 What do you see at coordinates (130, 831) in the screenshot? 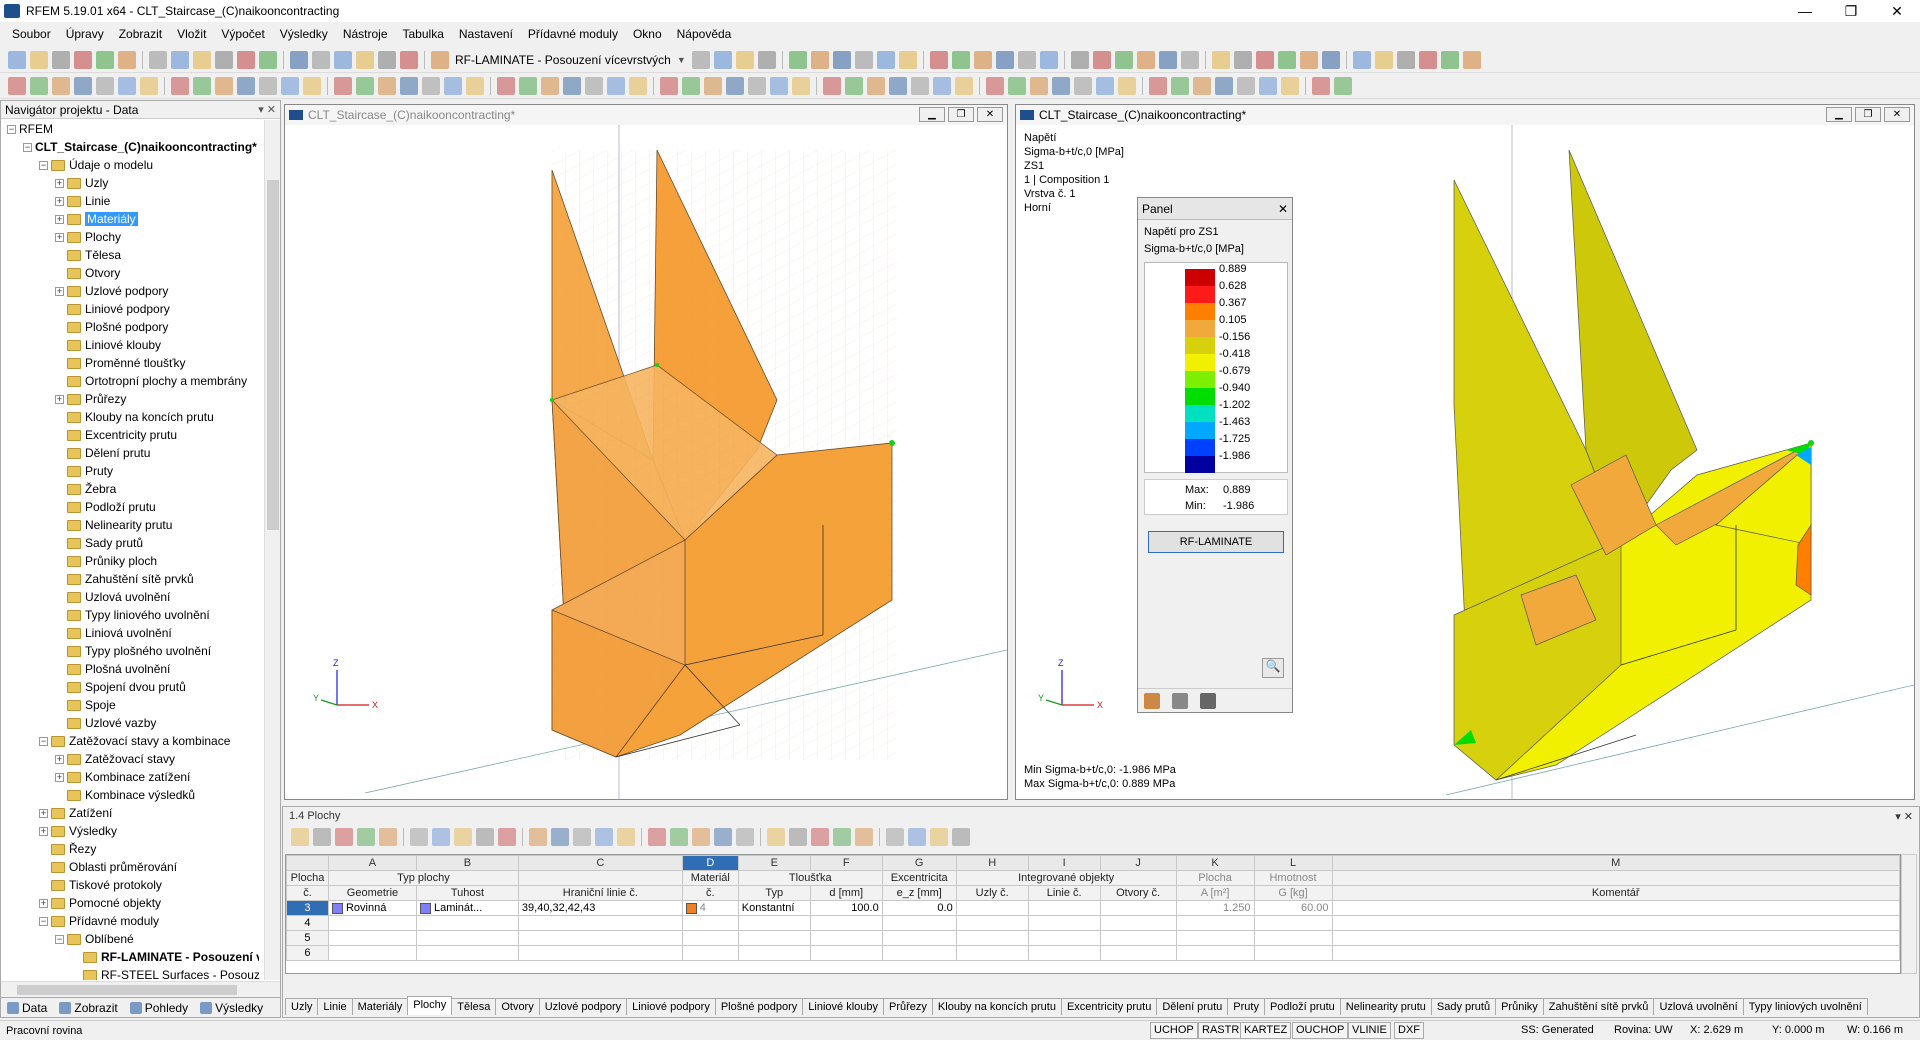
I see `tree-item: + Výsledky` at bounding box center [130, 831].